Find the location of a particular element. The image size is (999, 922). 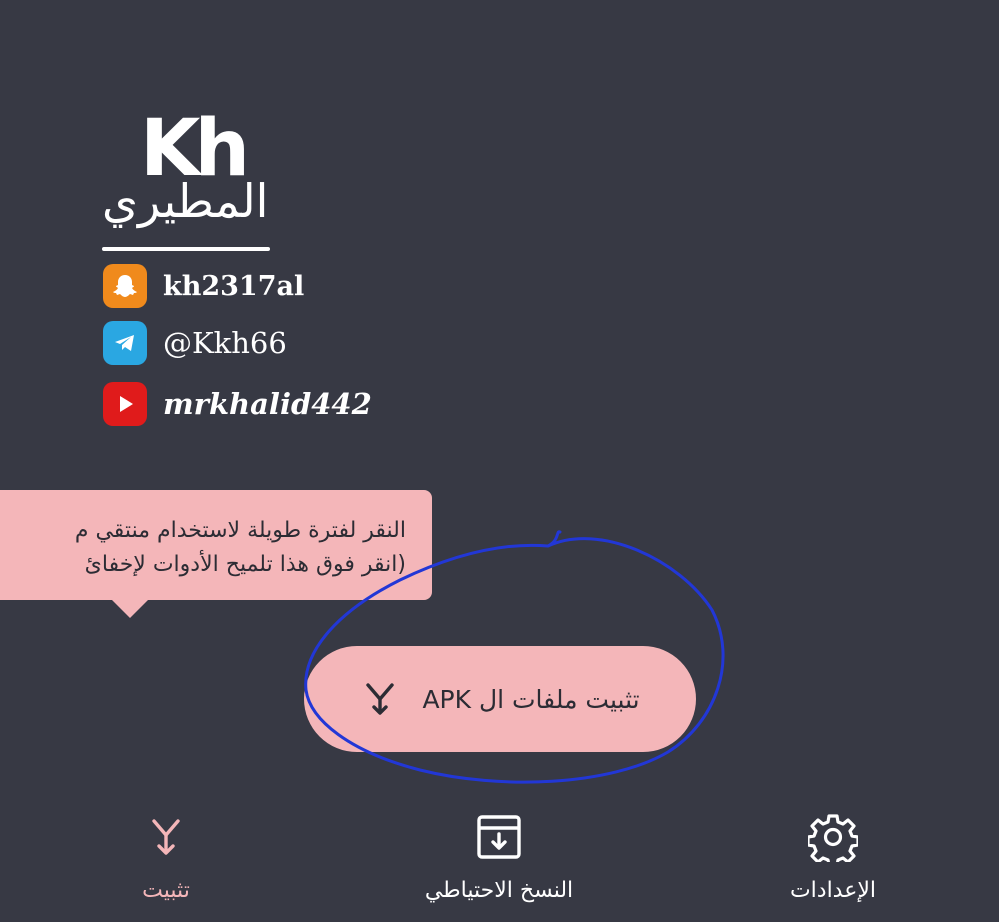

install-apk-label: تثبيت ملفات ال APK is located at coordinates (531, 699).